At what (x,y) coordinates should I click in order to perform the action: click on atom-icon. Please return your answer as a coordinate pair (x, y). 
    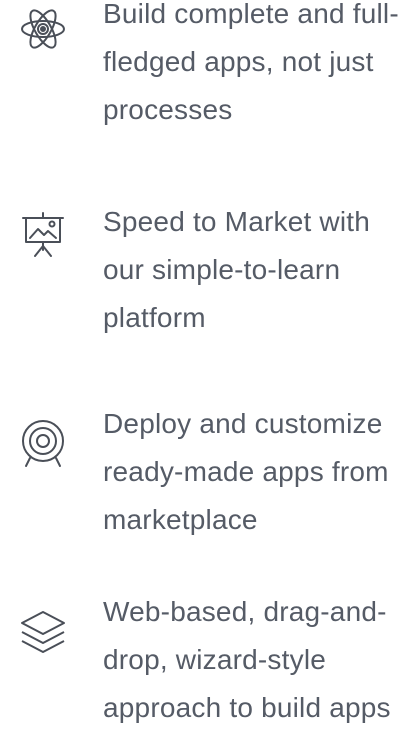
    Looking at the image, I should click on (43, 29).